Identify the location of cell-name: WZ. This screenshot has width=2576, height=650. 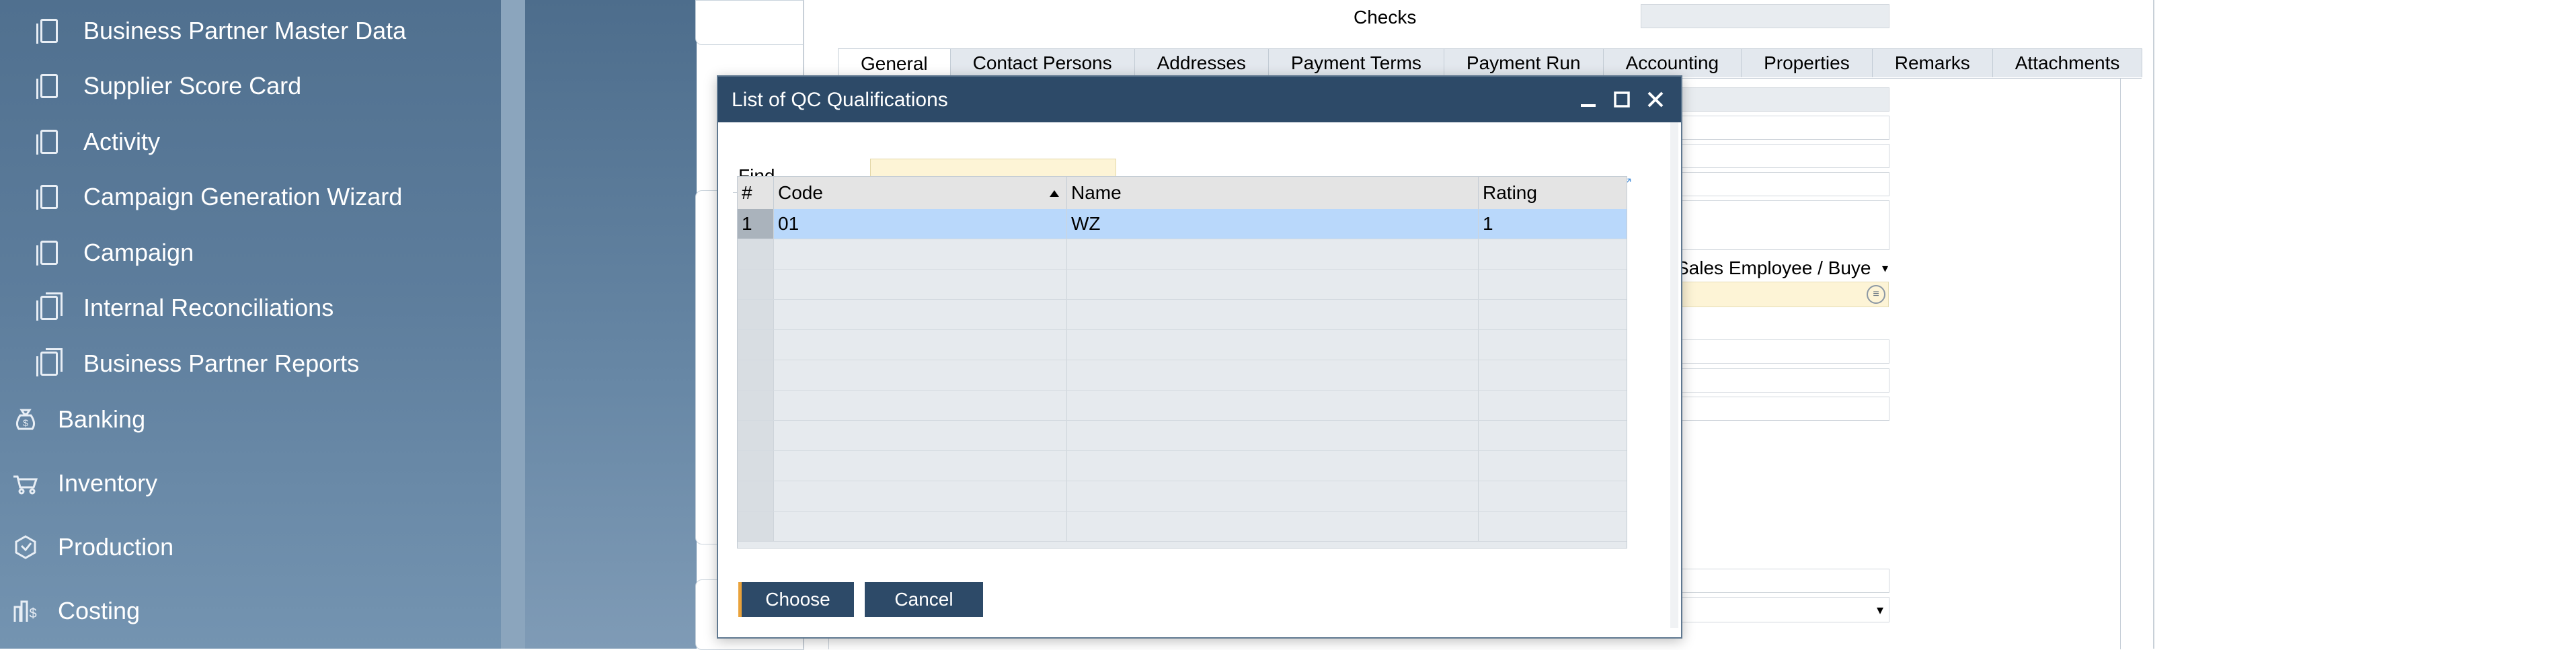
(1273, 224).